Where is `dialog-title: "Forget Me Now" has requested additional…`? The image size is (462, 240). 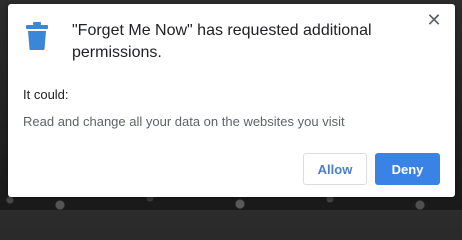
dialog-title: "Forget Me Now" has requested additional… is located at coordinates (222, 41).